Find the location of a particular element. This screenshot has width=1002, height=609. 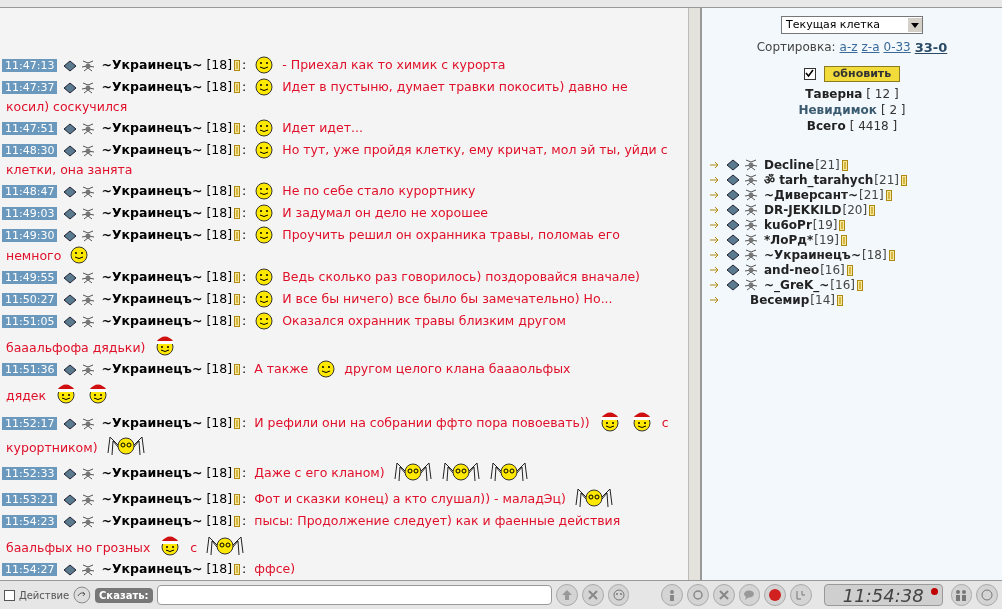

message-text: немного is located at coordinates (34, 255).